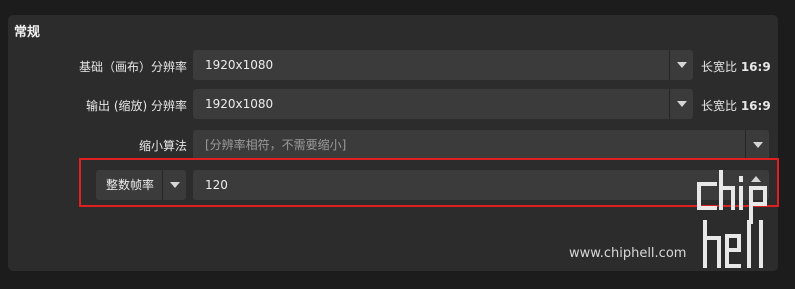 Image resolution: width=795 pixels, height=289 pixels. I want to click on base-resolution-select: 1920x1080, so click(443, 65).